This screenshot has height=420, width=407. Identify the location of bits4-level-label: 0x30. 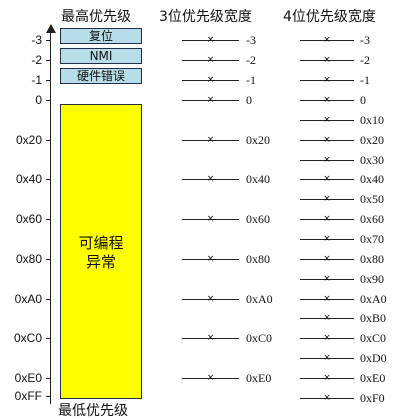
(372, 159).